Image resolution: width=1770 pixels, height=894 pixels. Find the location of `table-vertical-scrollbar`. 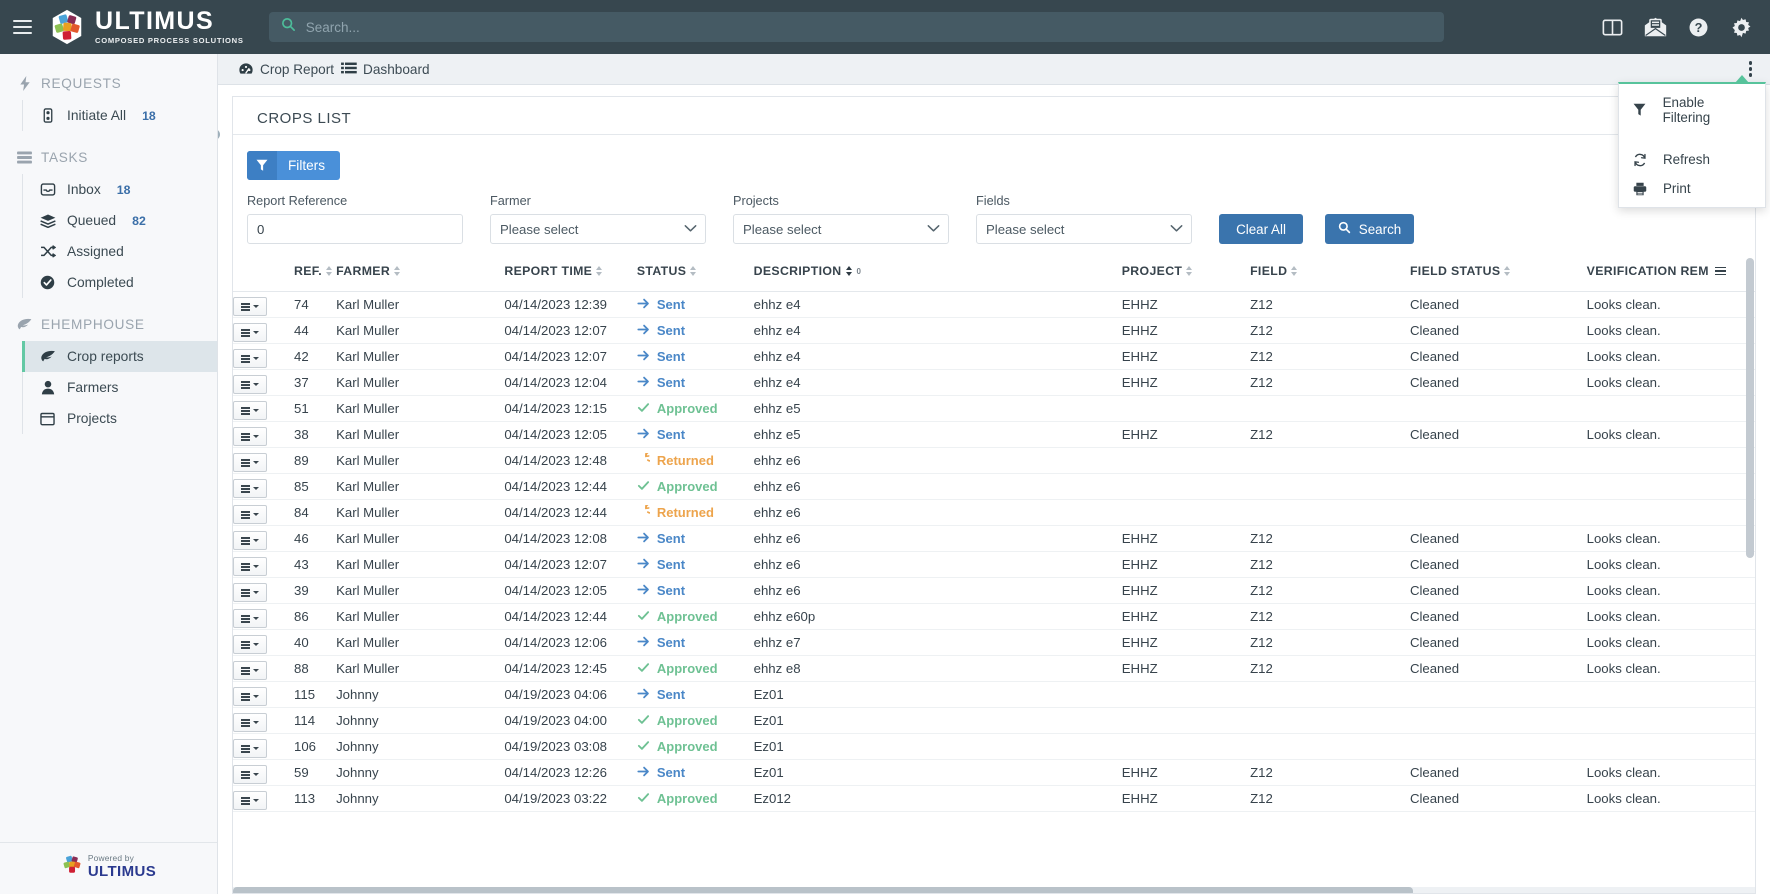

table-vertical-scrollbar is located at coordinates (1750, 575).